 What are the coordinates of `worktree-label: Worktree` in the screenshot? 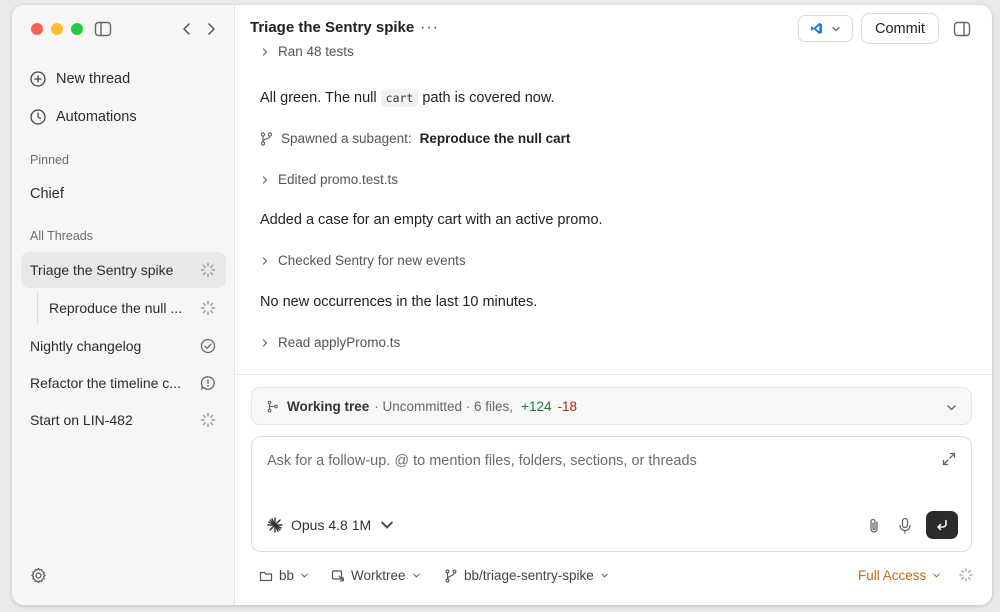 It's located at (378, 575).